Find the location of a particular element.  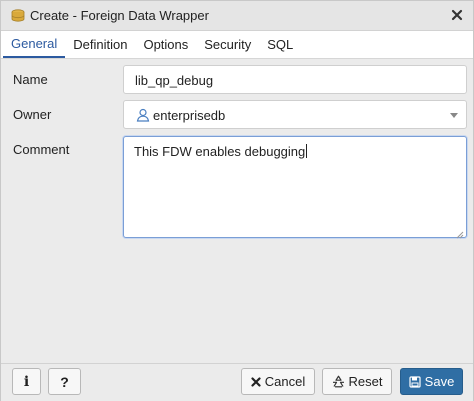

tab-bar: General Definition Options Security SQL is located at coordinates (237, 45).